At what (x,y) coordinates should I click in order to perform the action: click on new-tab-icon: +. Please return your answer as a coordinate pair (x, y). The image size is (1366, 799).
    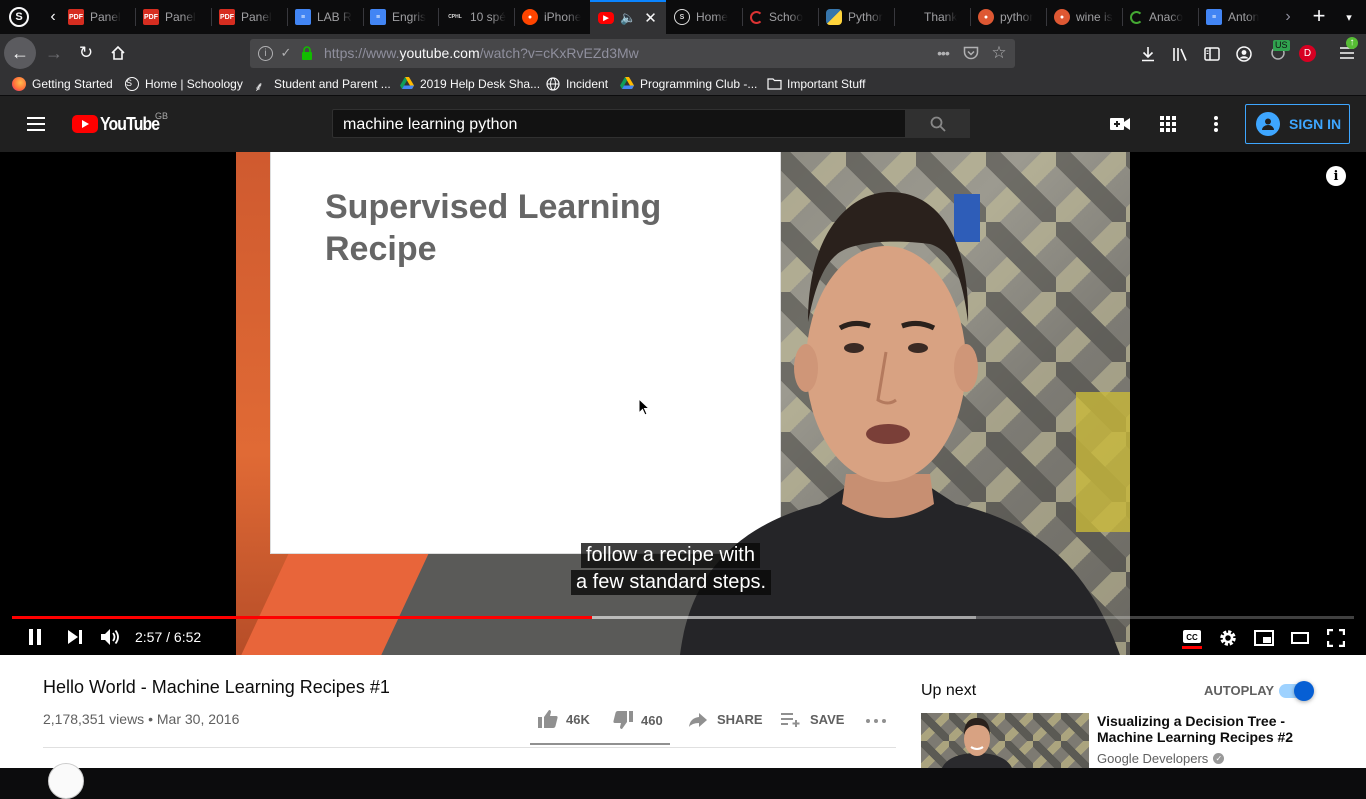
    Looking at the image, I should click on (1319, 15).